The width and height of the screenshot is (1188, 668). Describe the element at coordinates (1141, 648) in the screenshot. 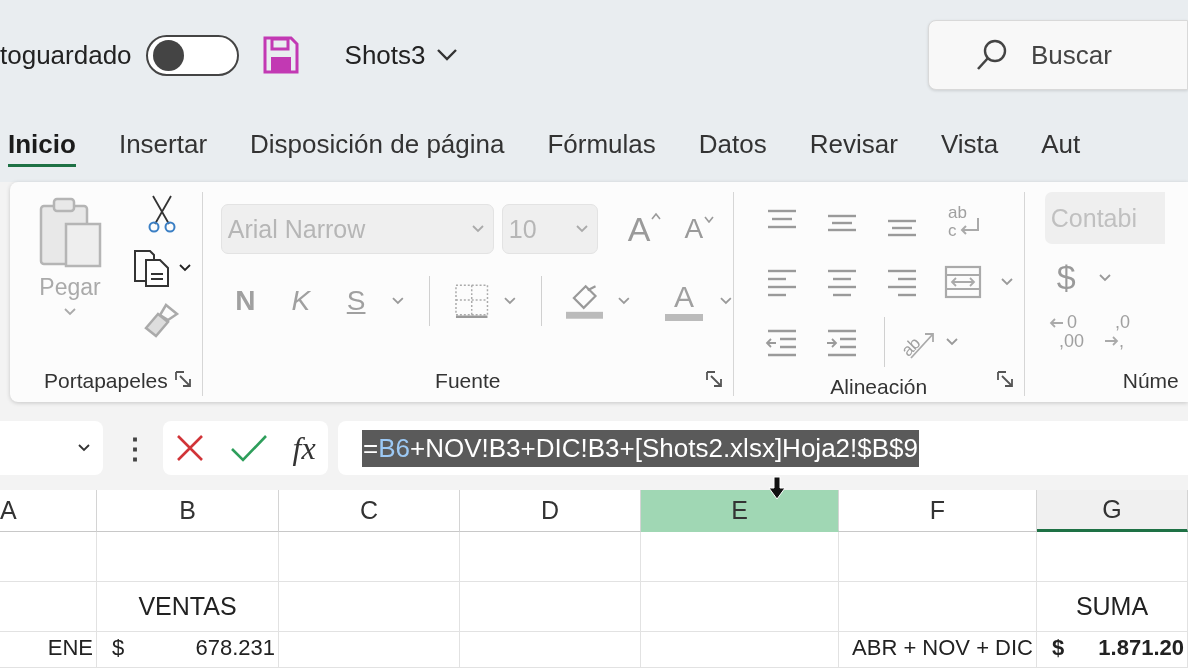

I see `cell-value: 1.871.20` at that location.